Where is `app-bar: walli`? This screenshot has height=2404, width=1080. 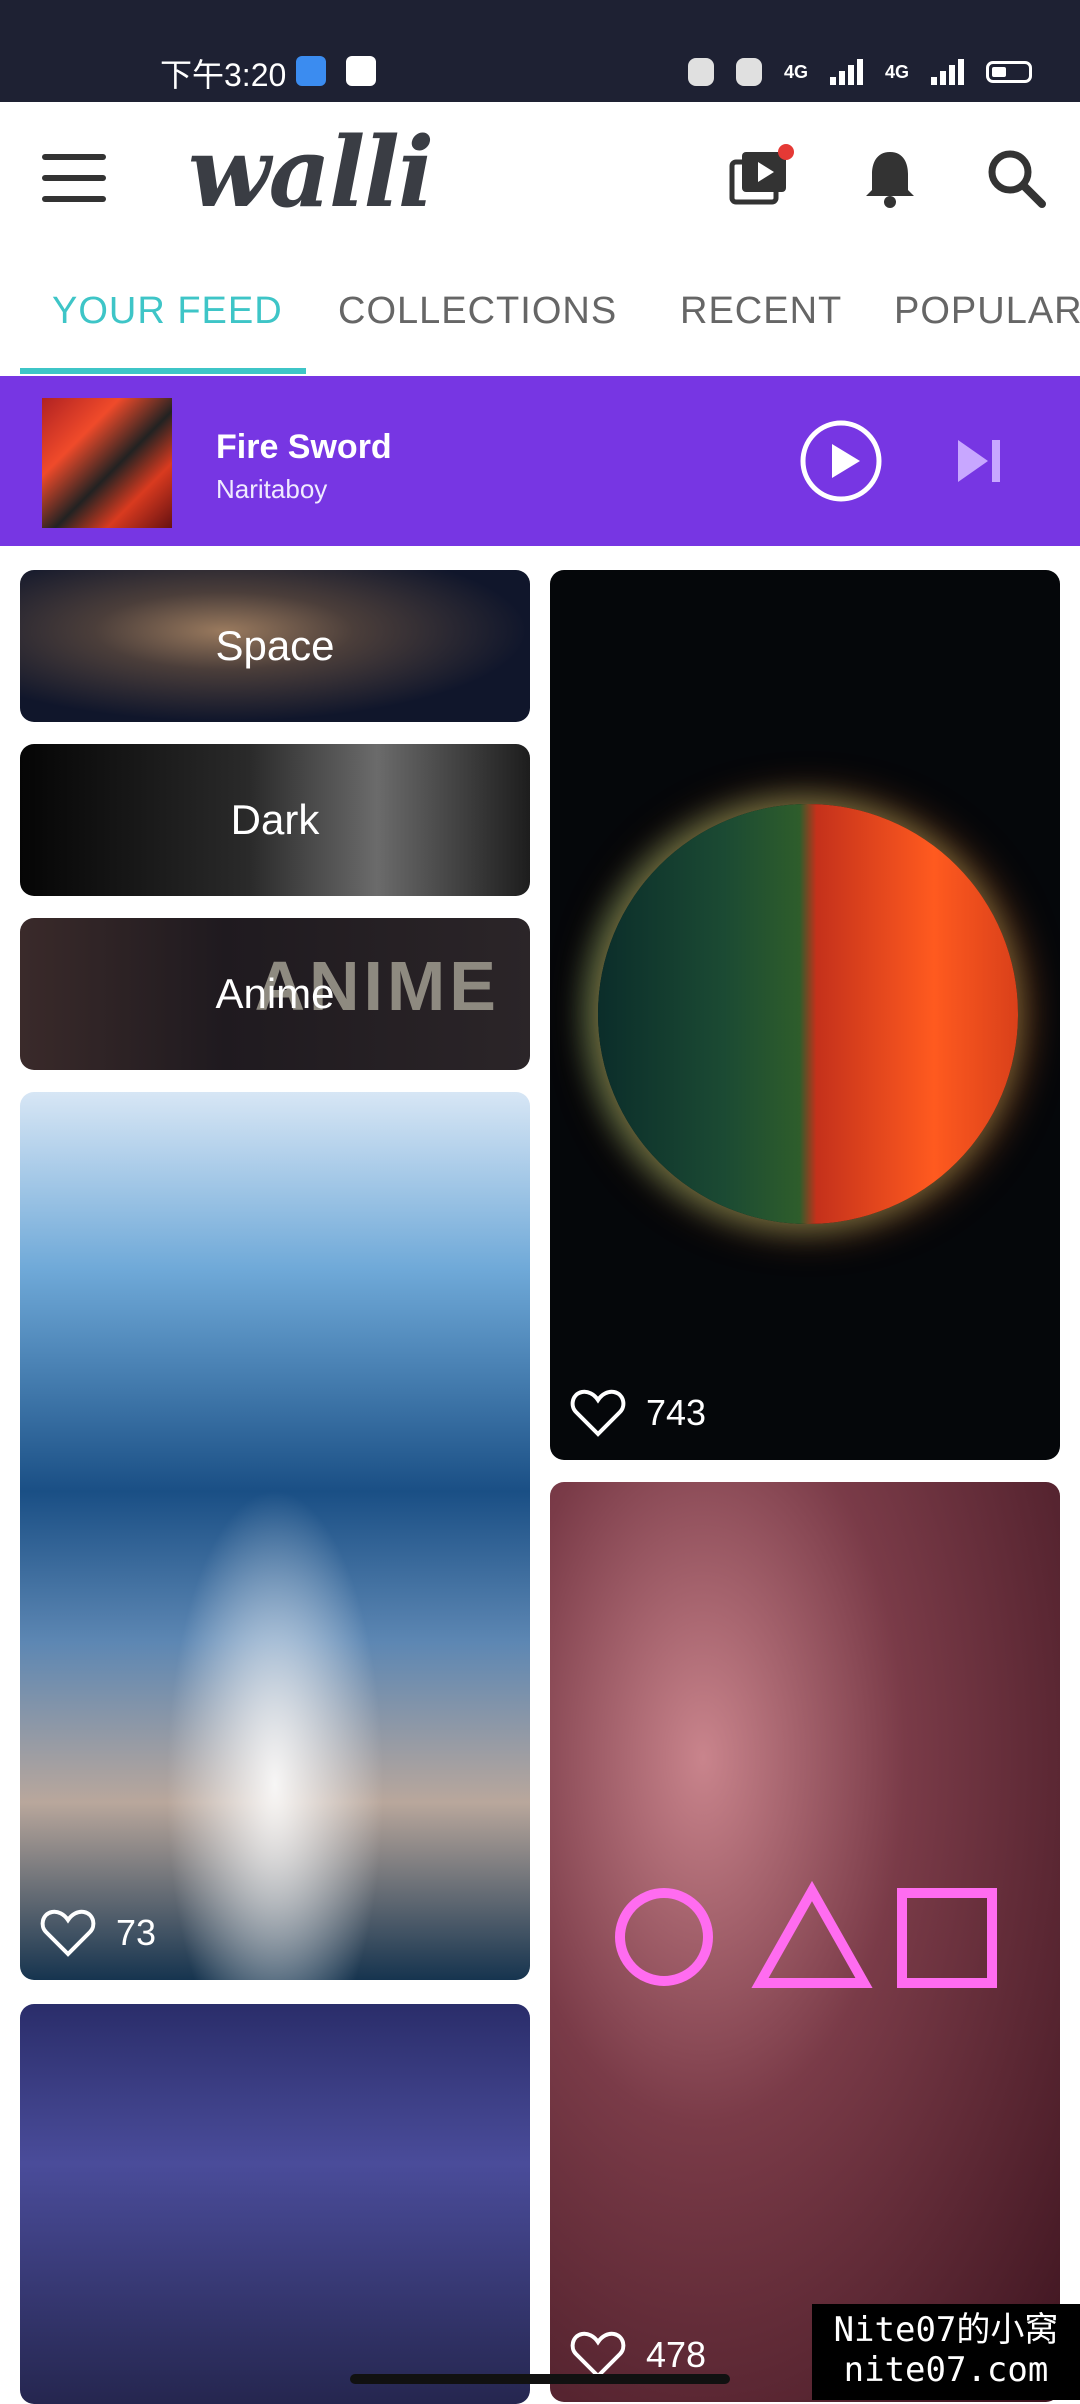
app-bar: walli is located at coordinates (540, 187).